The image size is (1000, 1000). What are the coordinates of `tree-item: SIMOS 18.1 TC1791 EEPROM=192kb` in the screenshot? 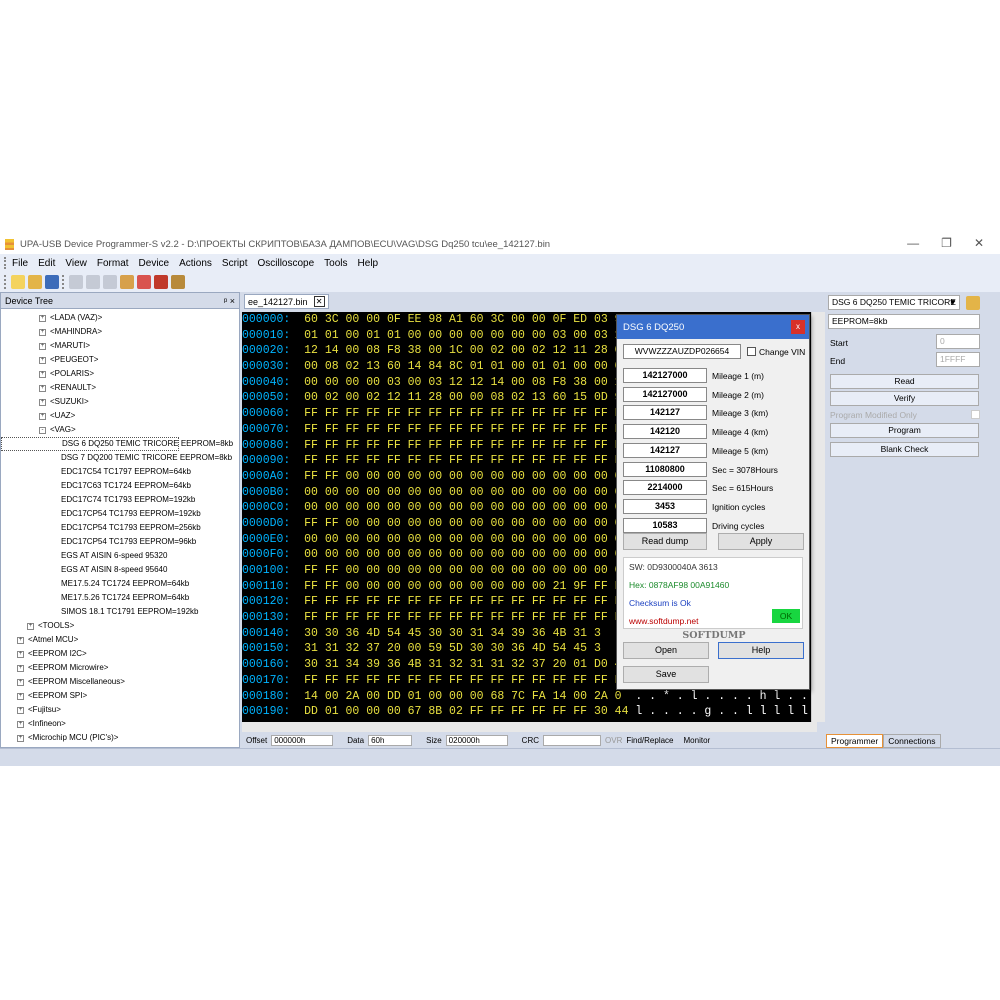 It's located at (120, 612).